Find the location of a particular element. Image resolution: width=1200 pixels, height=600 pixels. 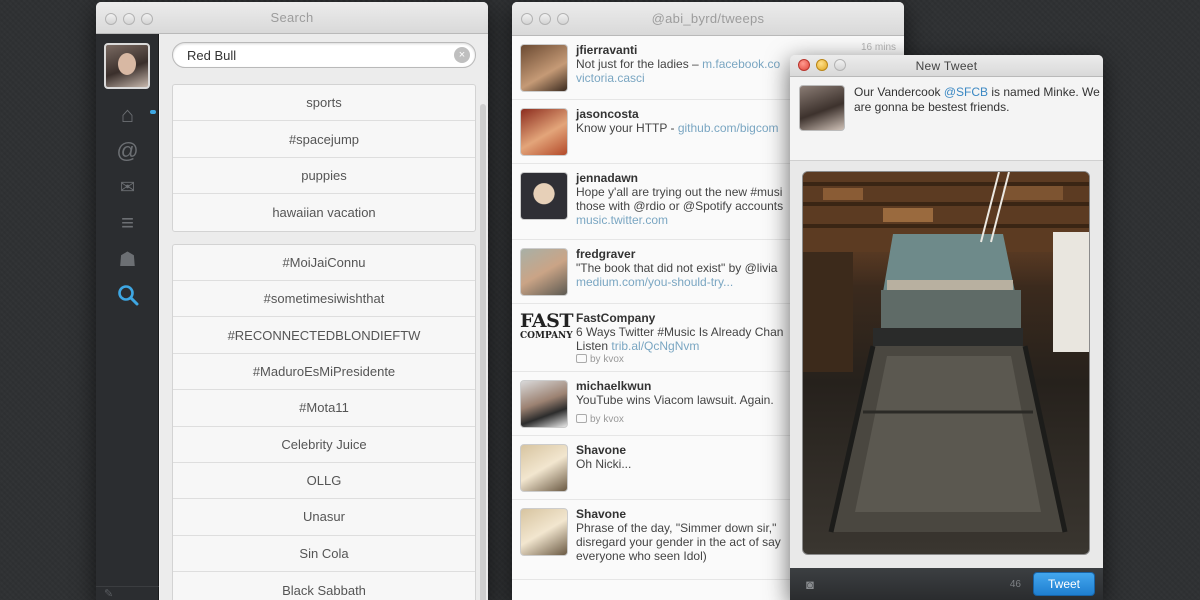

saved-search-item: #spacejump is located at coordinates (324, 139).